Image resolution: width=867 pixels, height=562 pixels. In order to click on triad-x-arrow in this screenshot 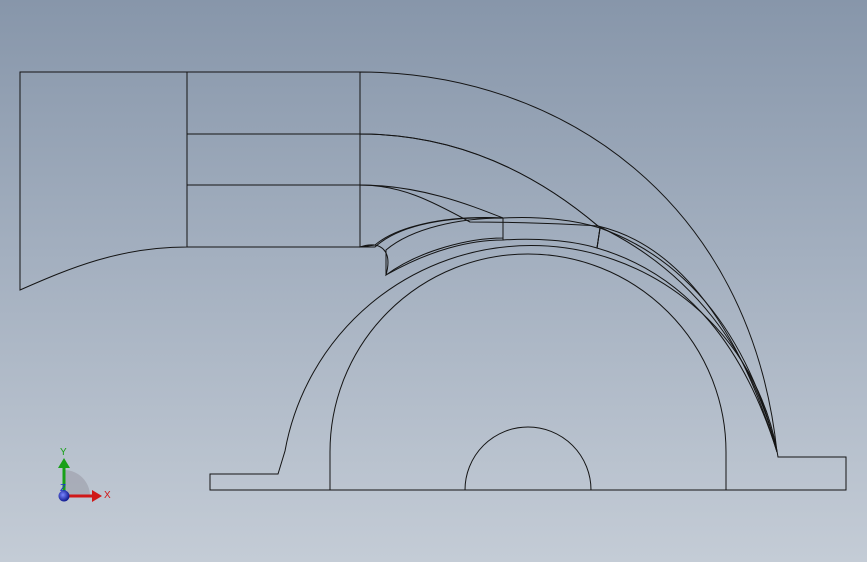, I will do `click(97, 496)`.